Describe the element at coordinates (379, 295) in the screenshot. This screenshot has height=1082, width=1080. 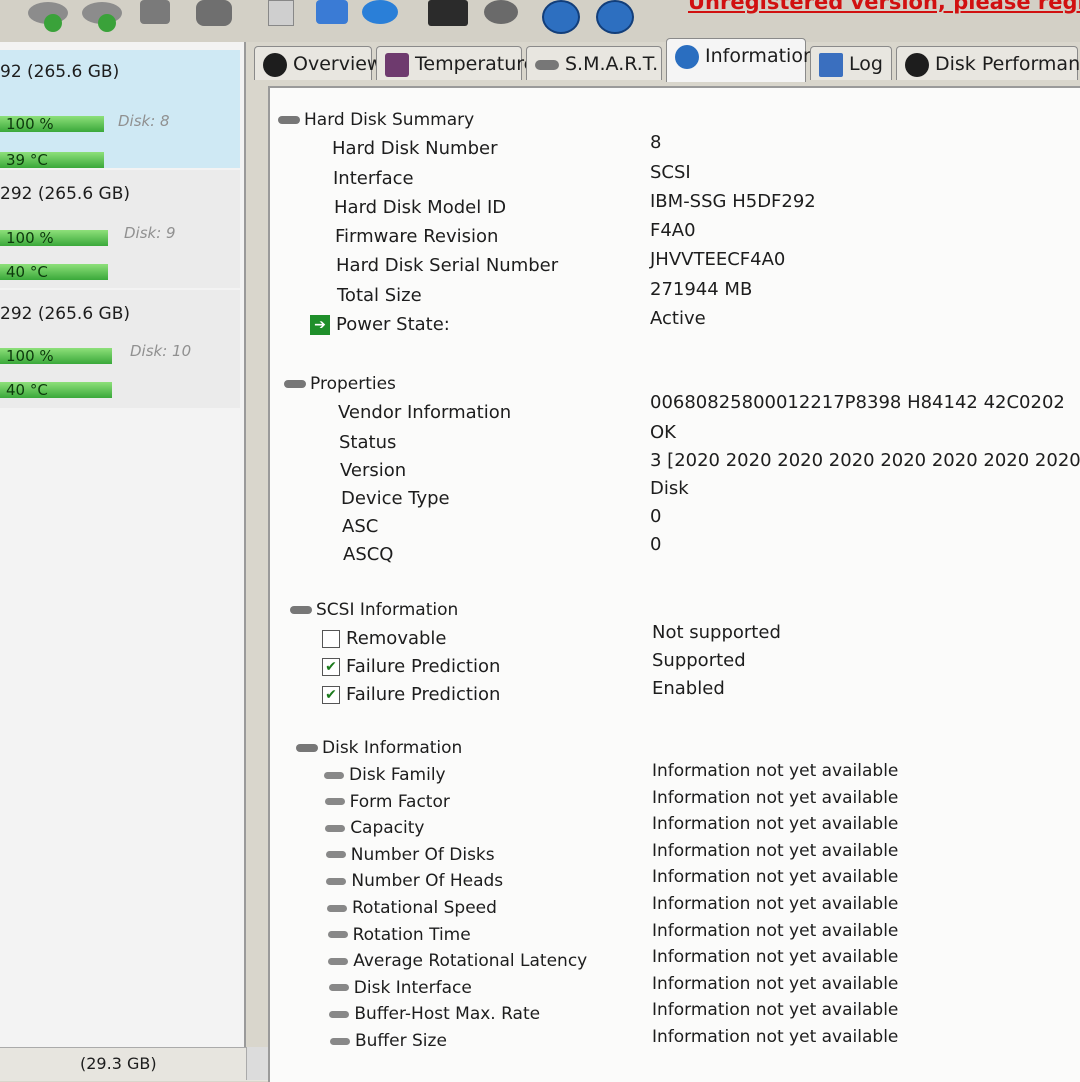
I see `summary-label: Total Size` at that location.